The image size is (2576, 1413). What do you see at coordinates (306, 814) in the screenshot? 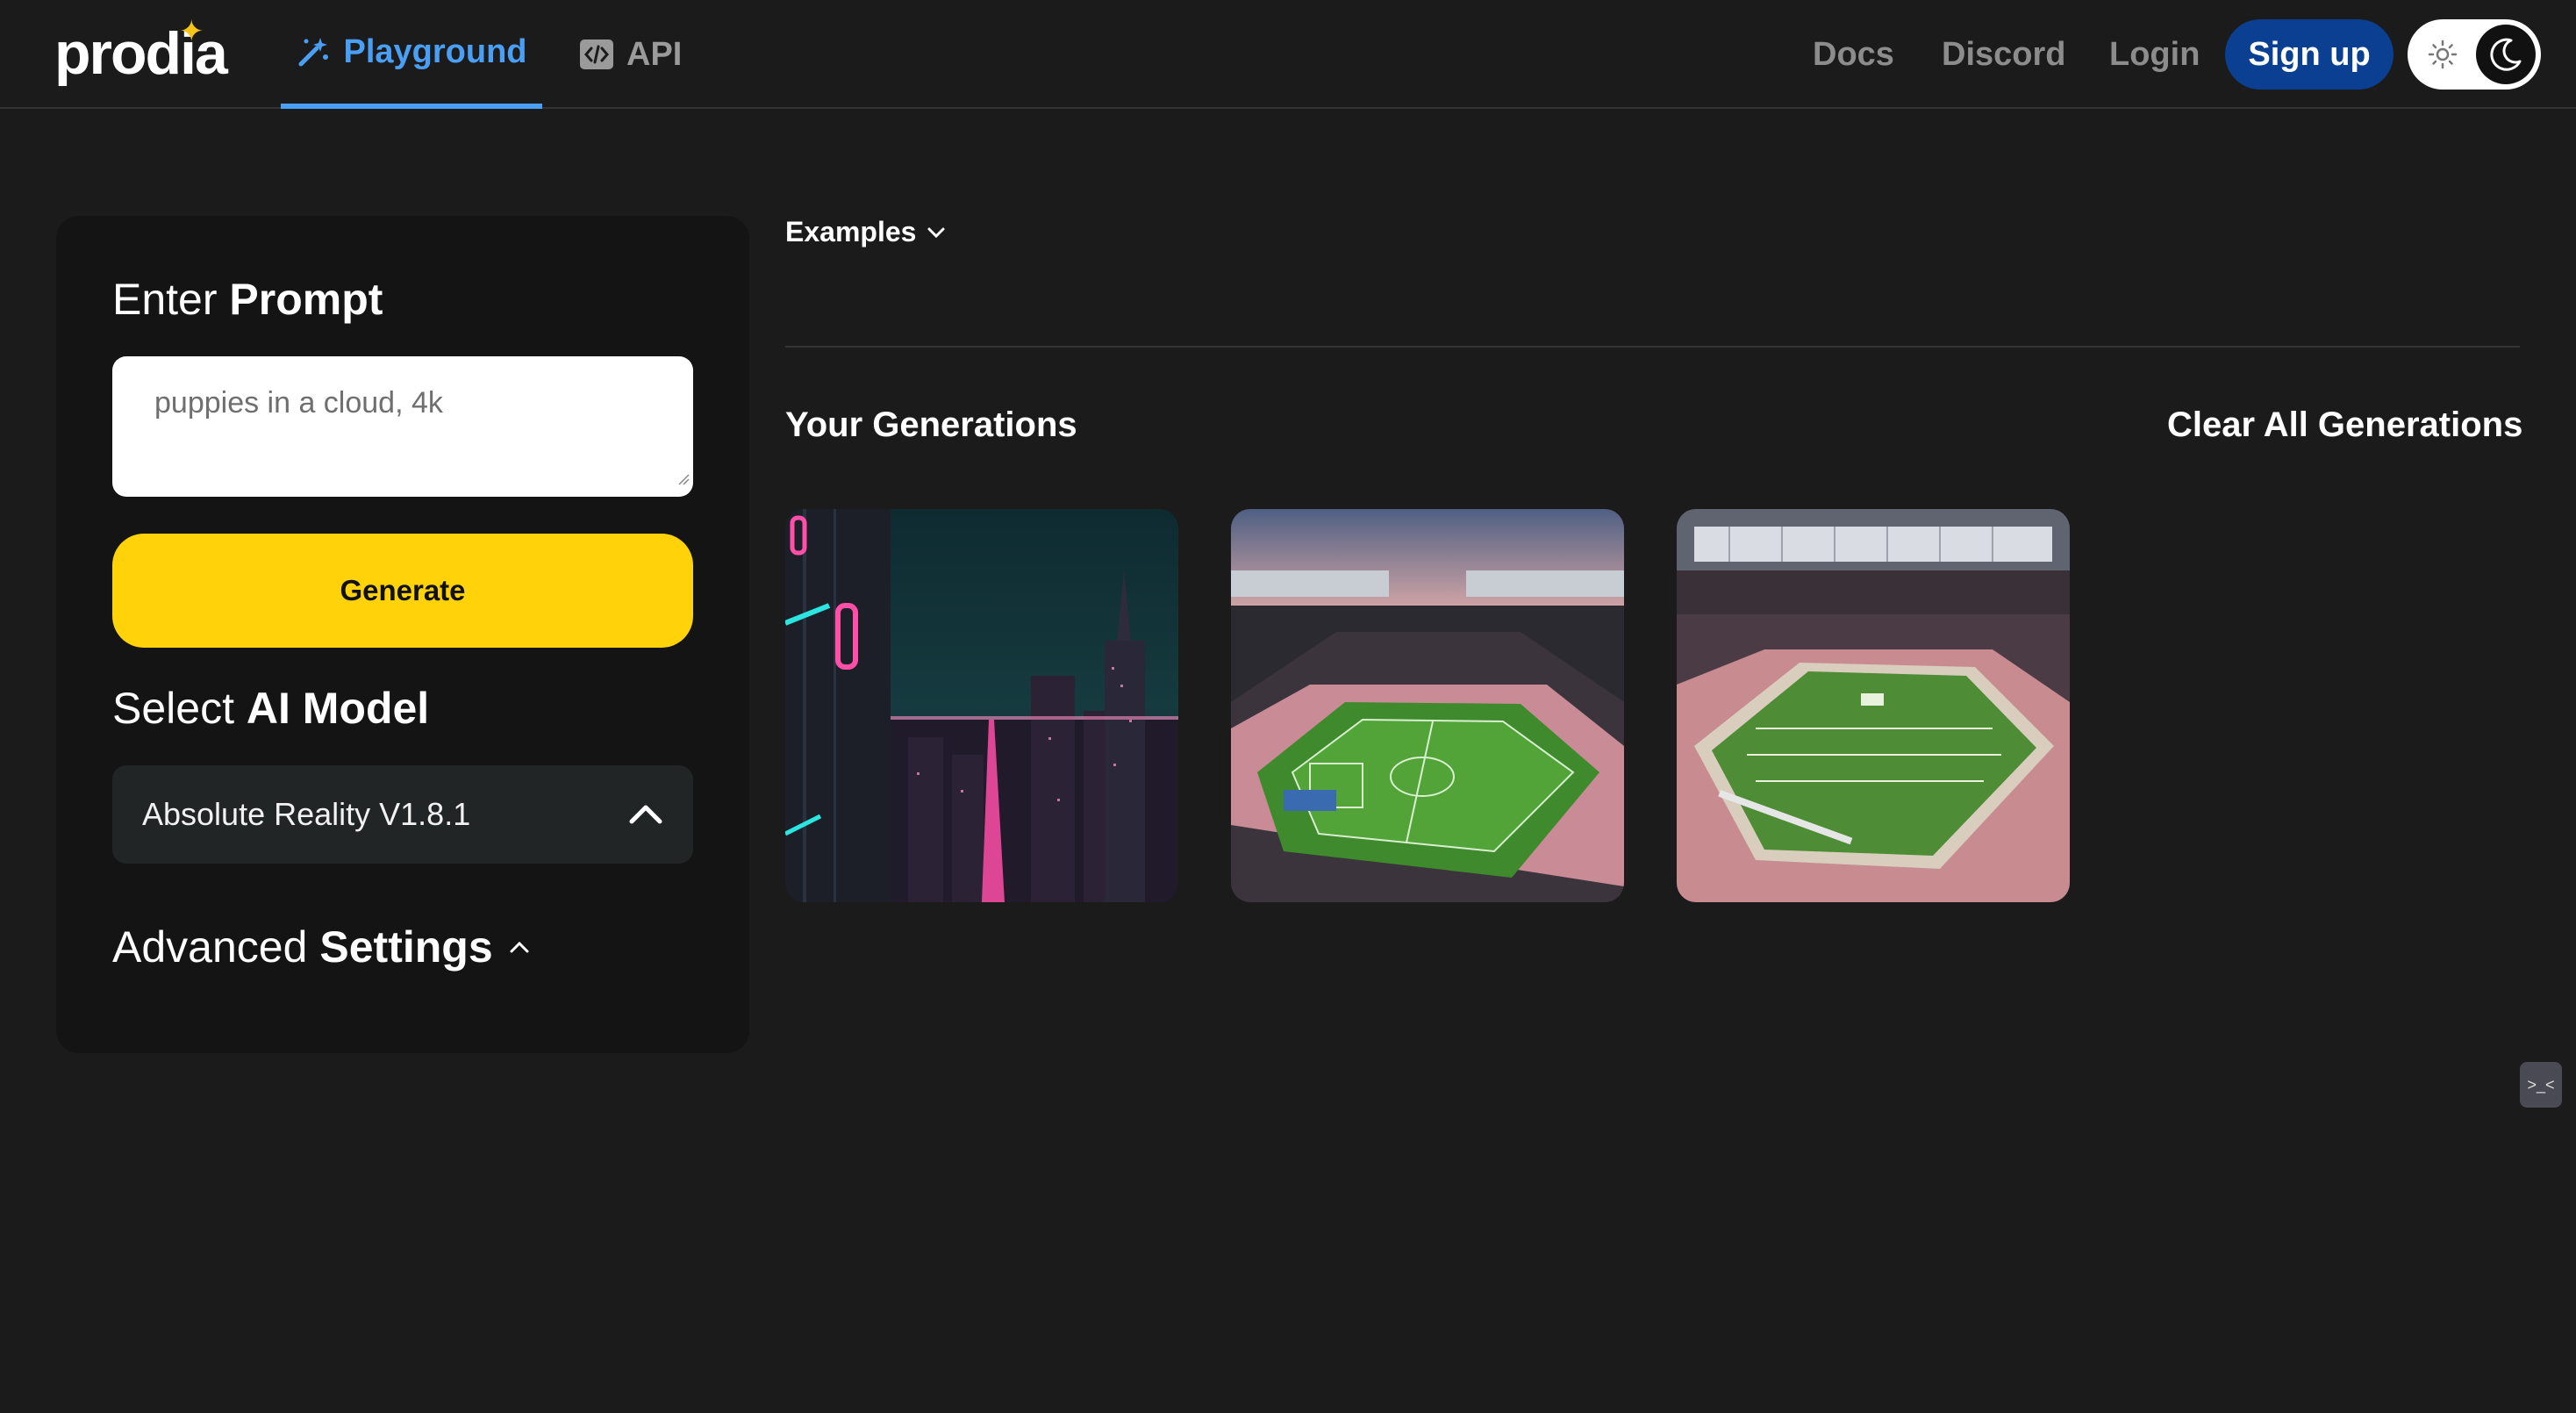
I see `selected-model-value: Absolute Reality V1.8.1` at bounding box center [306, 814].